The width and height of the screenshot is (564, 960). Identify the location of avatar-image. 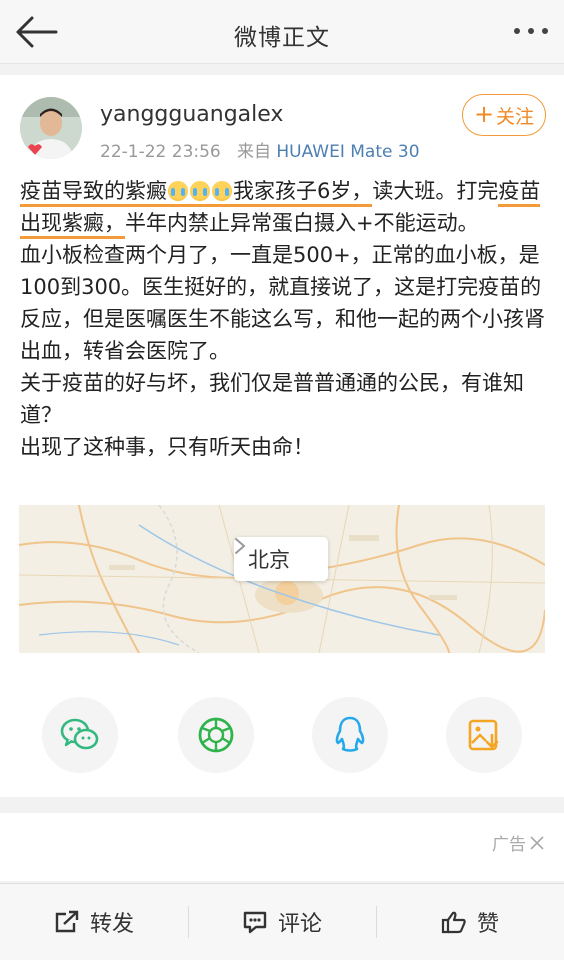
(51, 128).